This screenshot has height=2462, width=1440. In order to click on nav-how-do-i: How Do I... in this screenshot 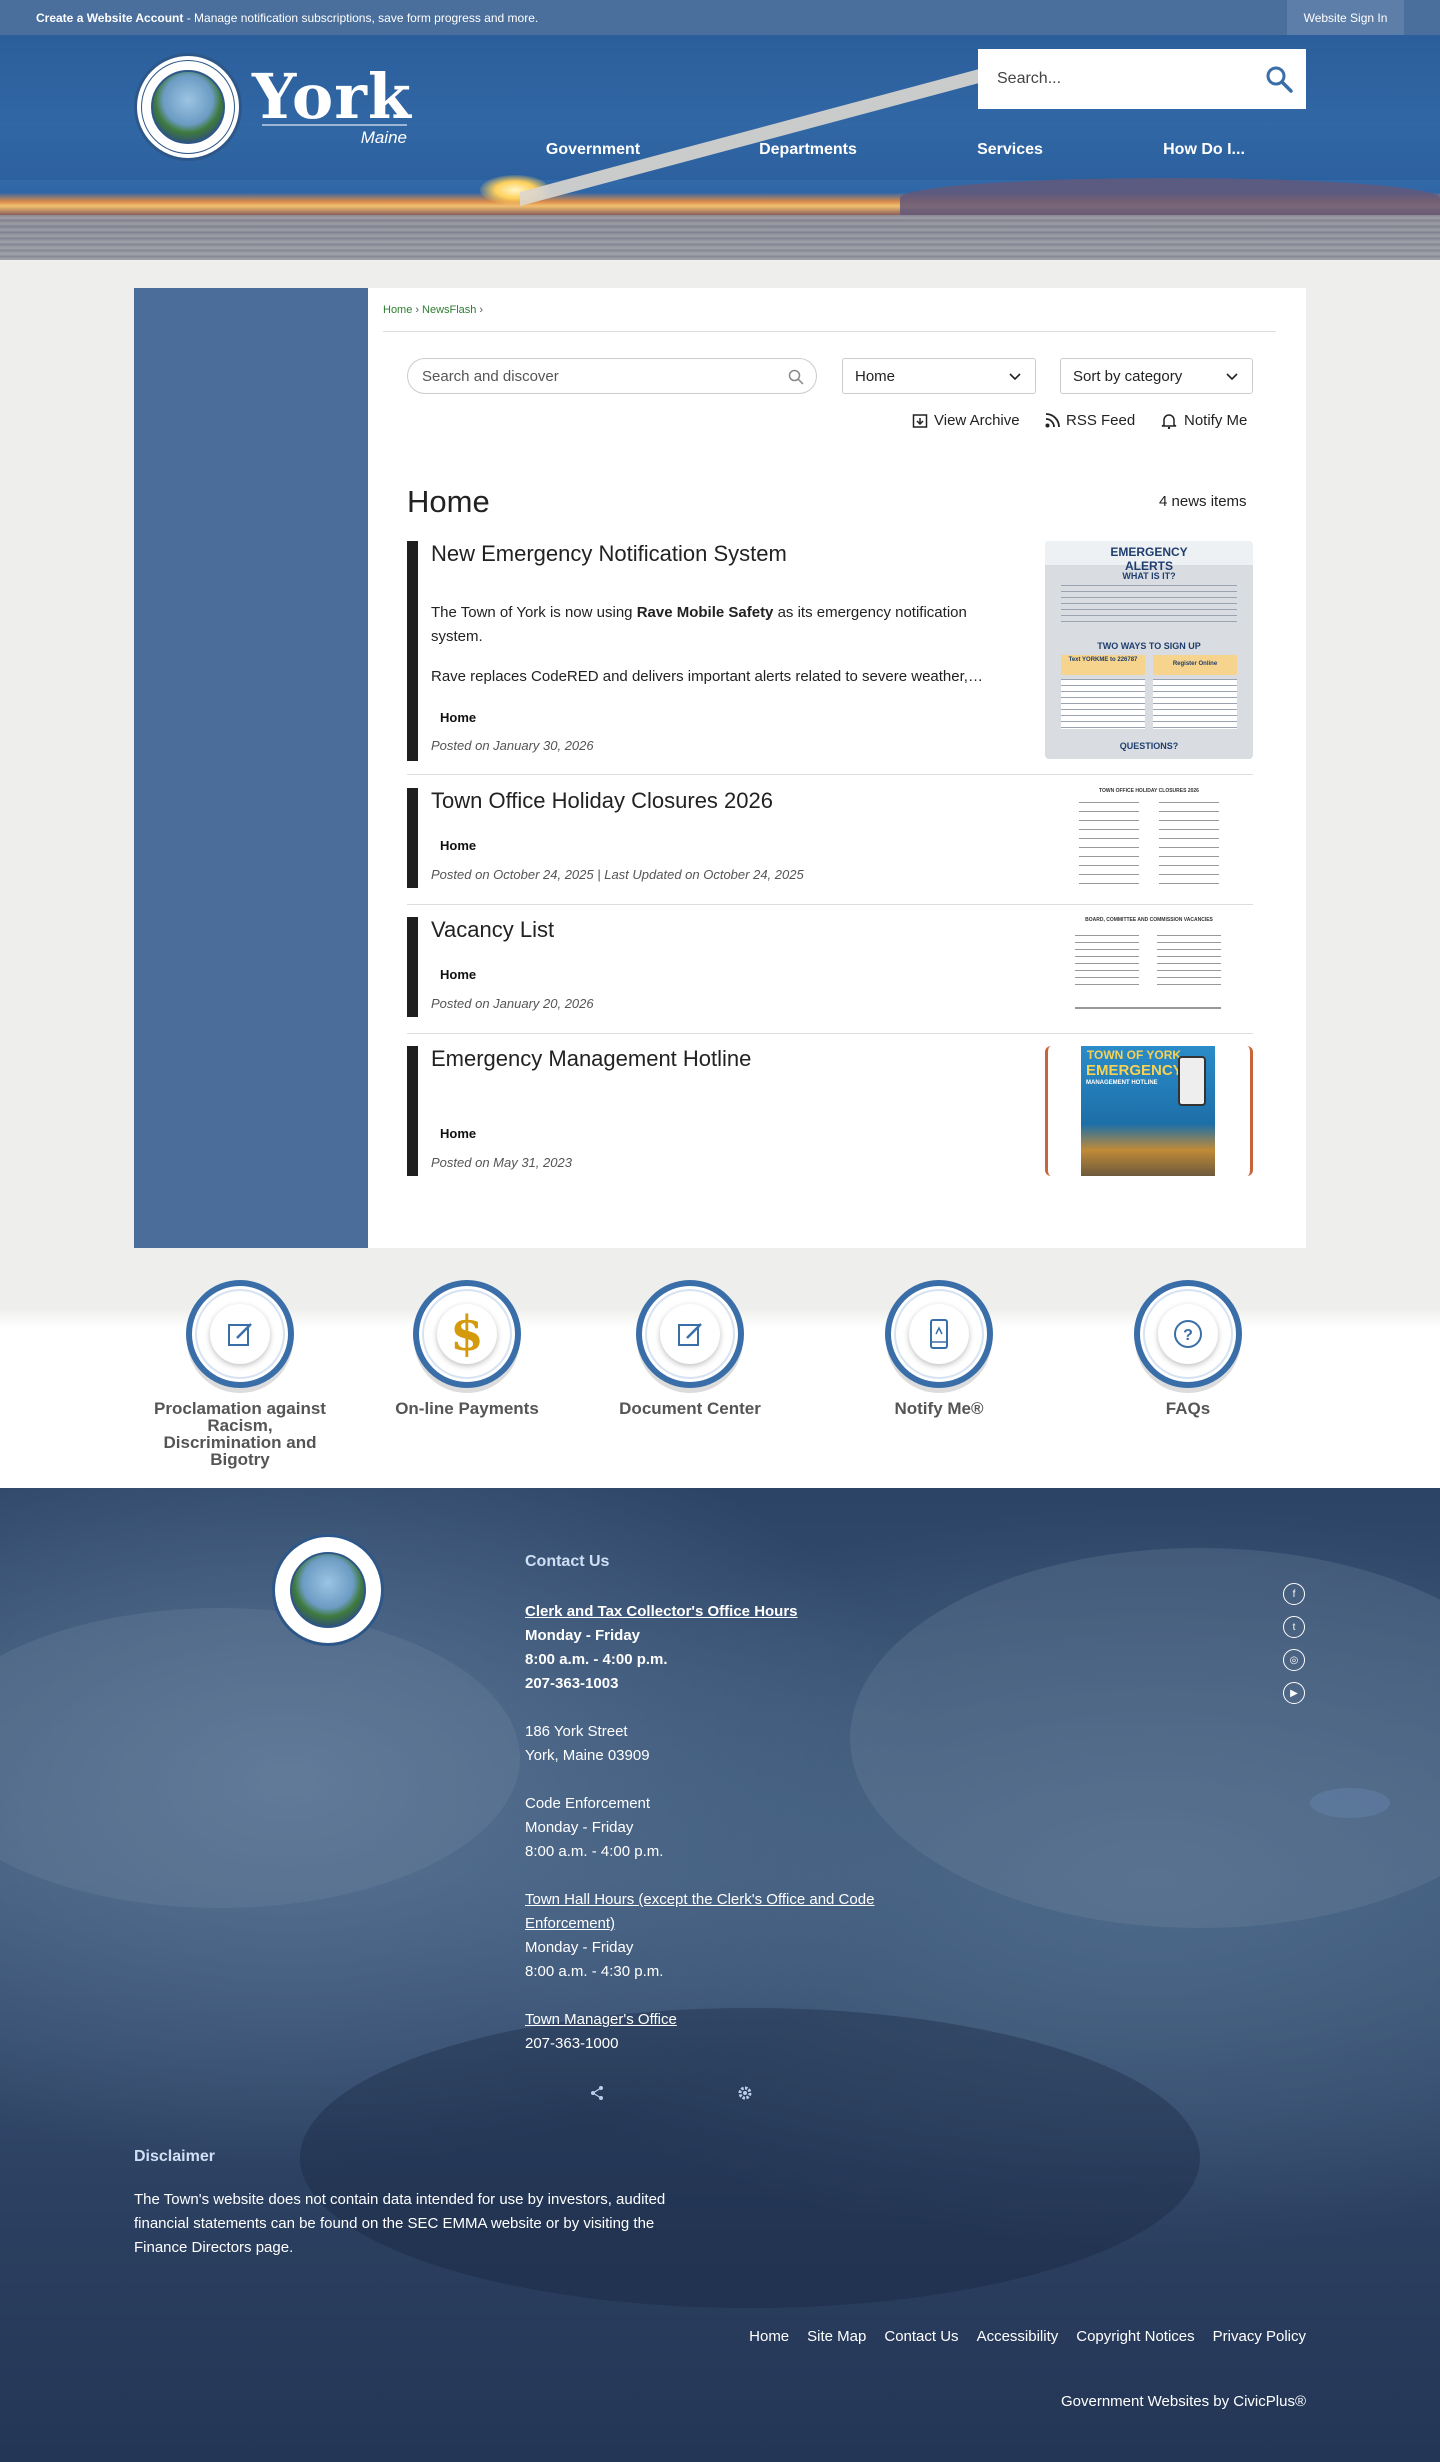, I will do `click(1204, 150)`.